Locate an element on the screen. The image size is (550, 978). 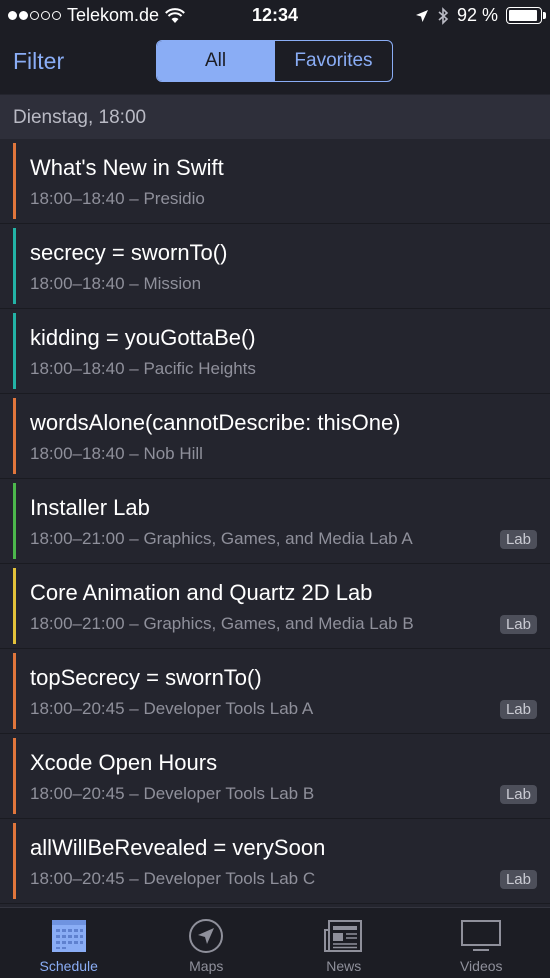
calendar-icon is located at coordinates (68, 936).